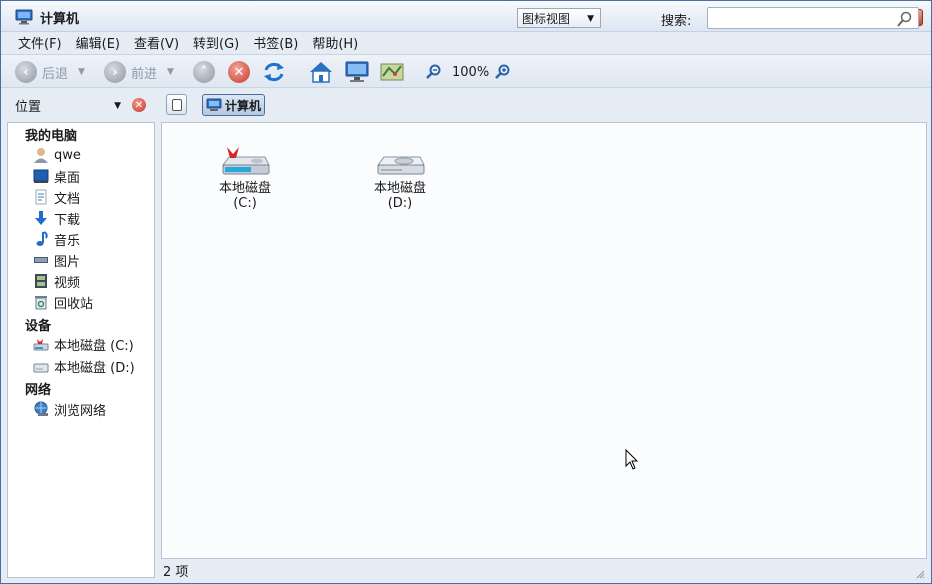  What do you see at coordinates (170, 72) in the screenshot?
I see `forward-dropdown-icon: ▼` at bounding box center [170, 72].